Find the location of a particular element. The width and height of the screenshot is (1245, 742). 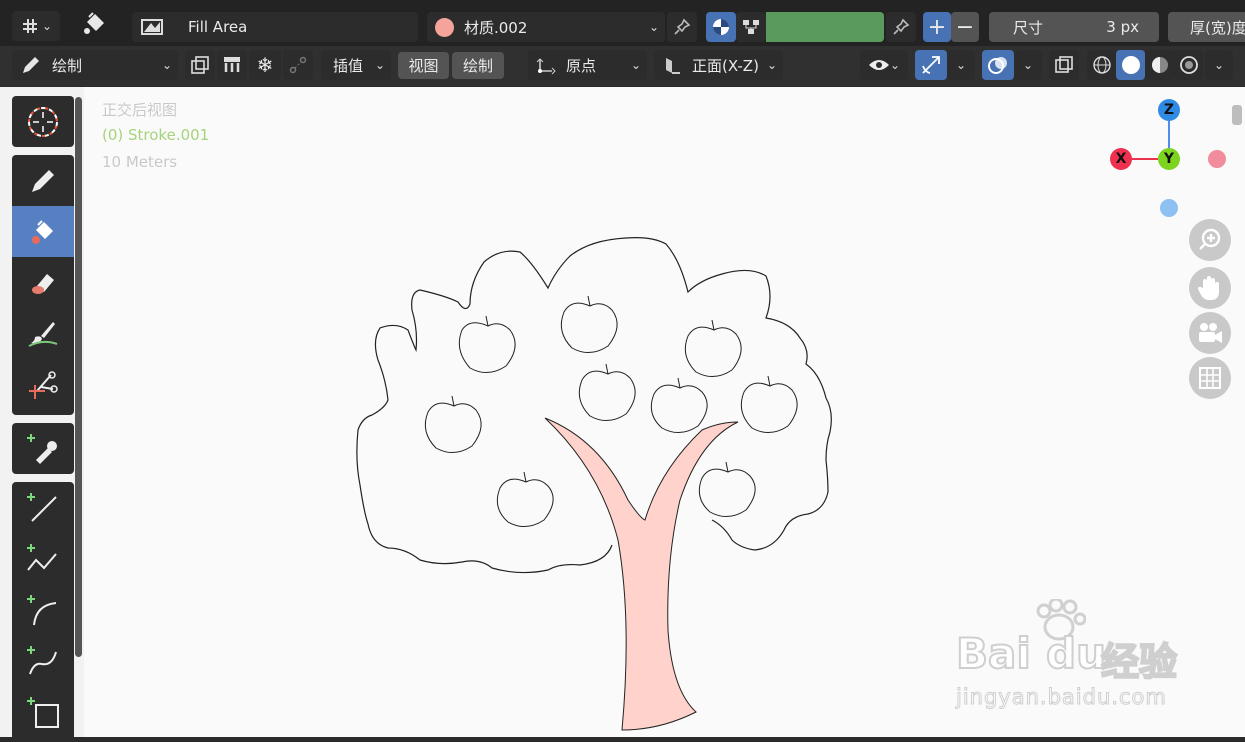

plane-label: 正面(X-Z) is located at coordinates (725, 65).